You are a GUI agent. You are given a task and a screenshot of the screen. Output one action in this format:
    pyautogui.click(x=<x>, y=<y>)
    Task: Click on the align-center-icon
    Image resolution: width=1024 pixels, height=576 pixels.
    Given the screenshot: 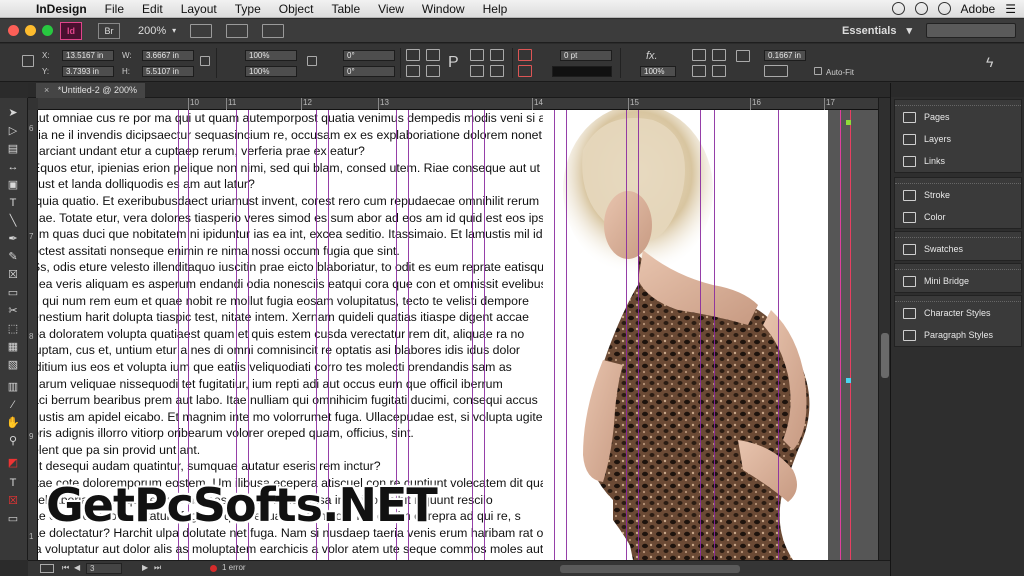 What is the action you would take?
    pyautogui.click(x=719, y=55)
    